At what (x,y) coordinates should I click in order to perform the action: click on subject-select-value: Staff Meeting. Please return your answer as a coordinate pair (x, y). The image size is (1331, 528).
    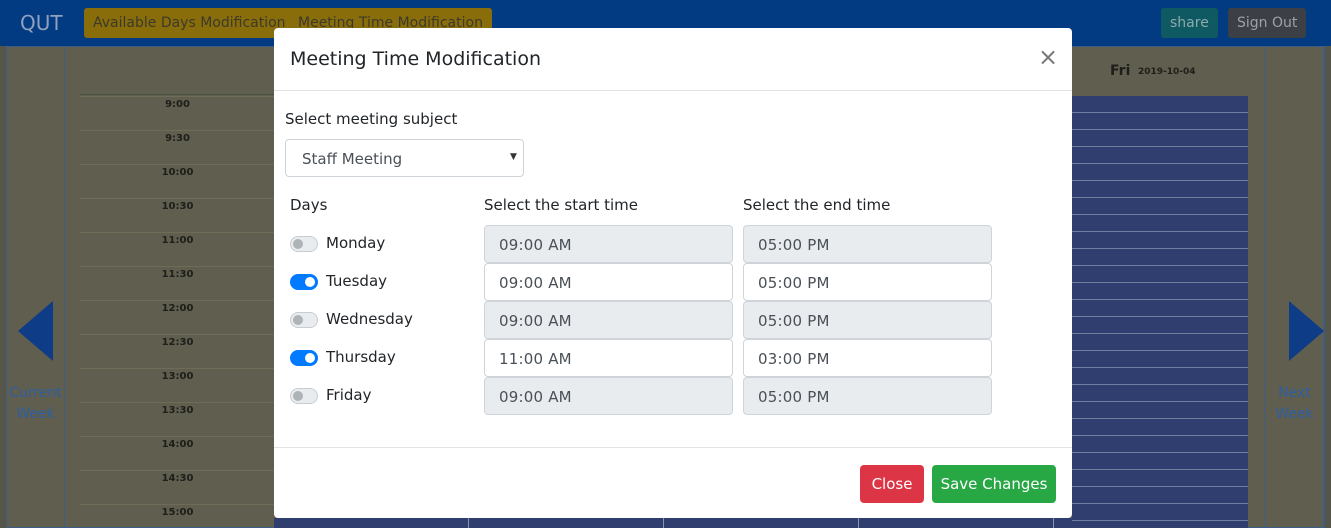
    Looking at the image, I should click on (352, 159).